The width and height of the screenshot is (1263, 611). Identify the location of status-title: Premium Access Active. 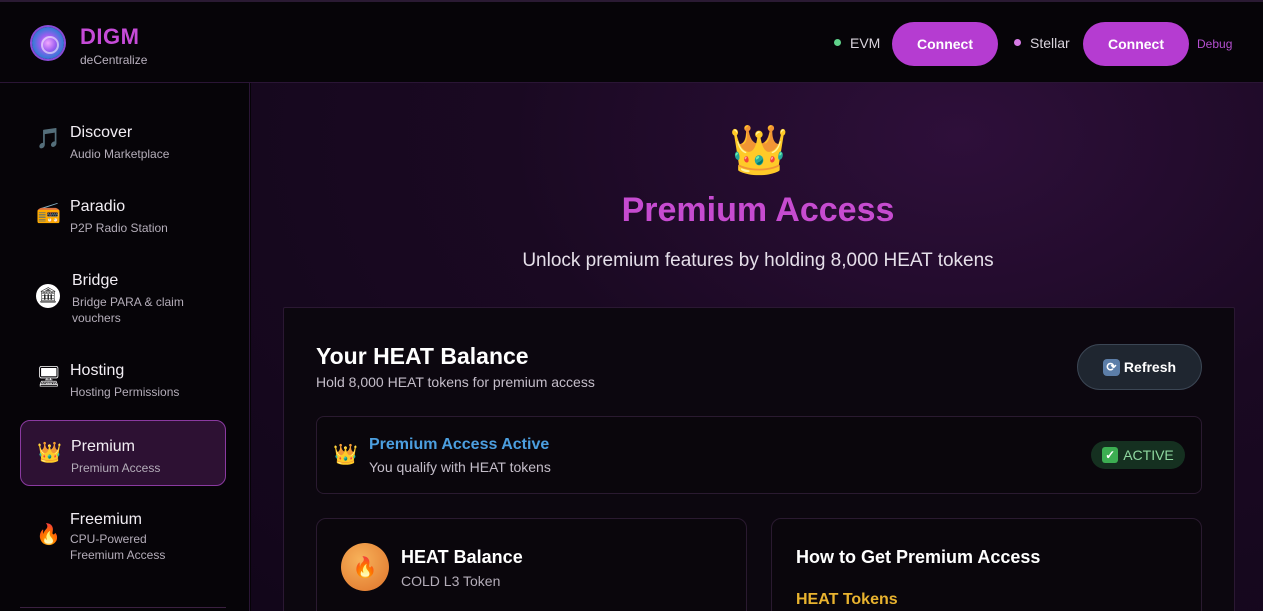
(459, 444).